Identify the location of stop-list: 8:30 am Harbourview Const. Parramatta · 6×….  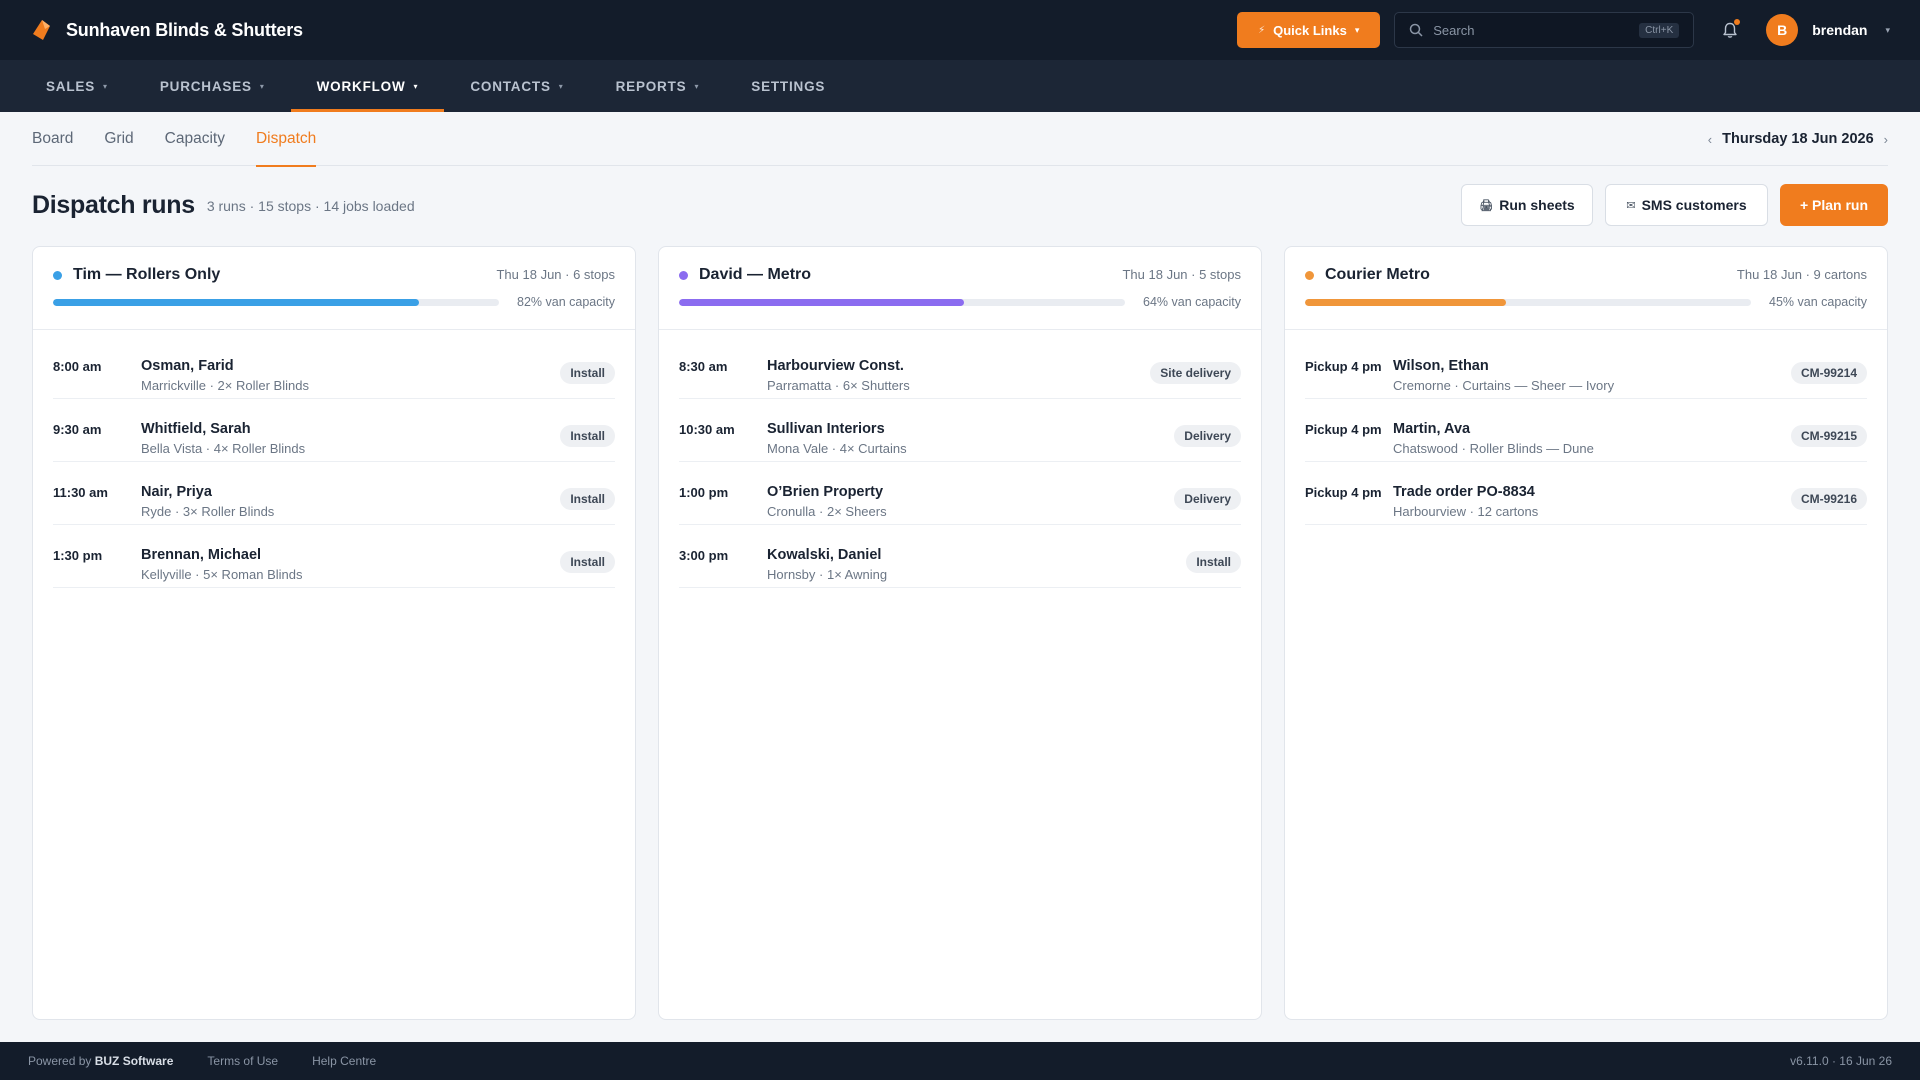
(960, 462).